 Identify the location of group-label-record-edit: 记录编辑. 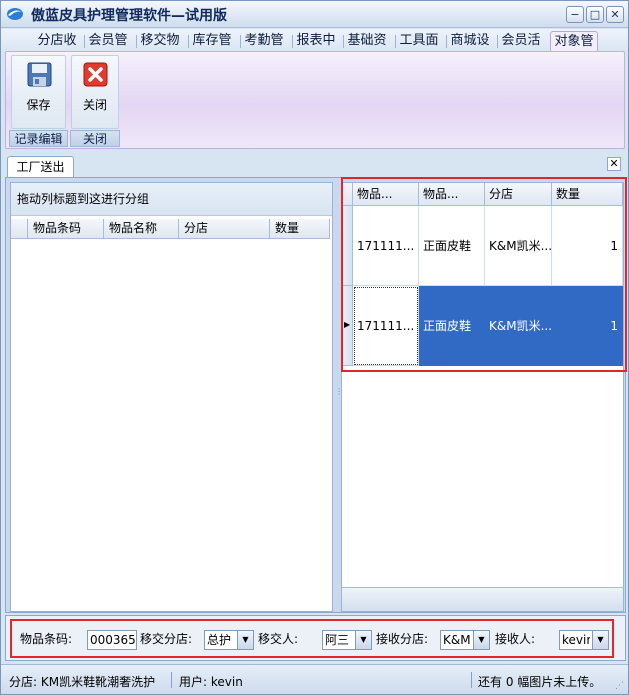
(38, 138).